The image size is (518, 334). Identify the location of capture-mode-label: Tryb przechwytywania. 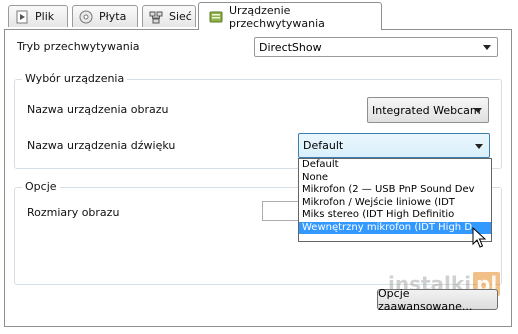
(78, 46).